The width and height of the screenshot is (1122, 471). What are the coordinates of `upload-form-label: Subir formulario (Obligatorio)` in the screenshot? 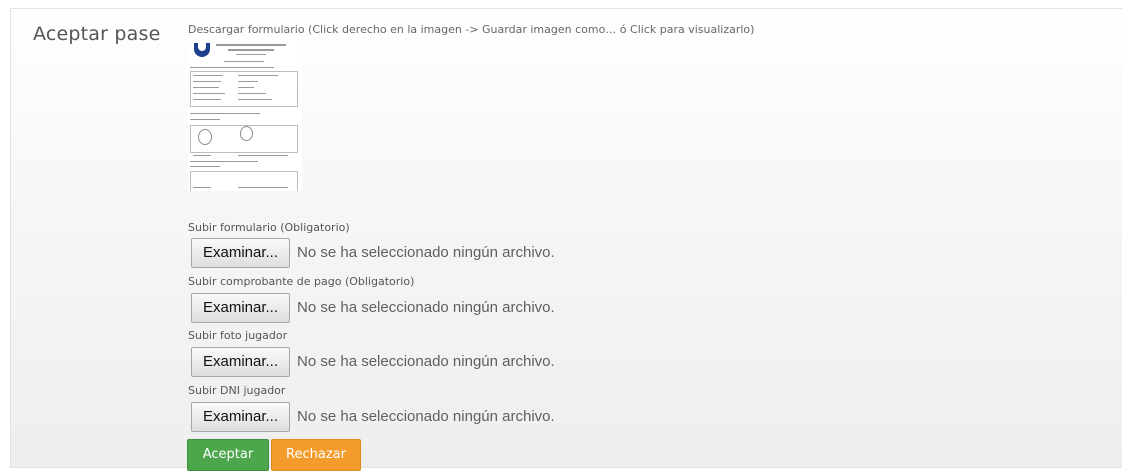 It's located at (269, 227).